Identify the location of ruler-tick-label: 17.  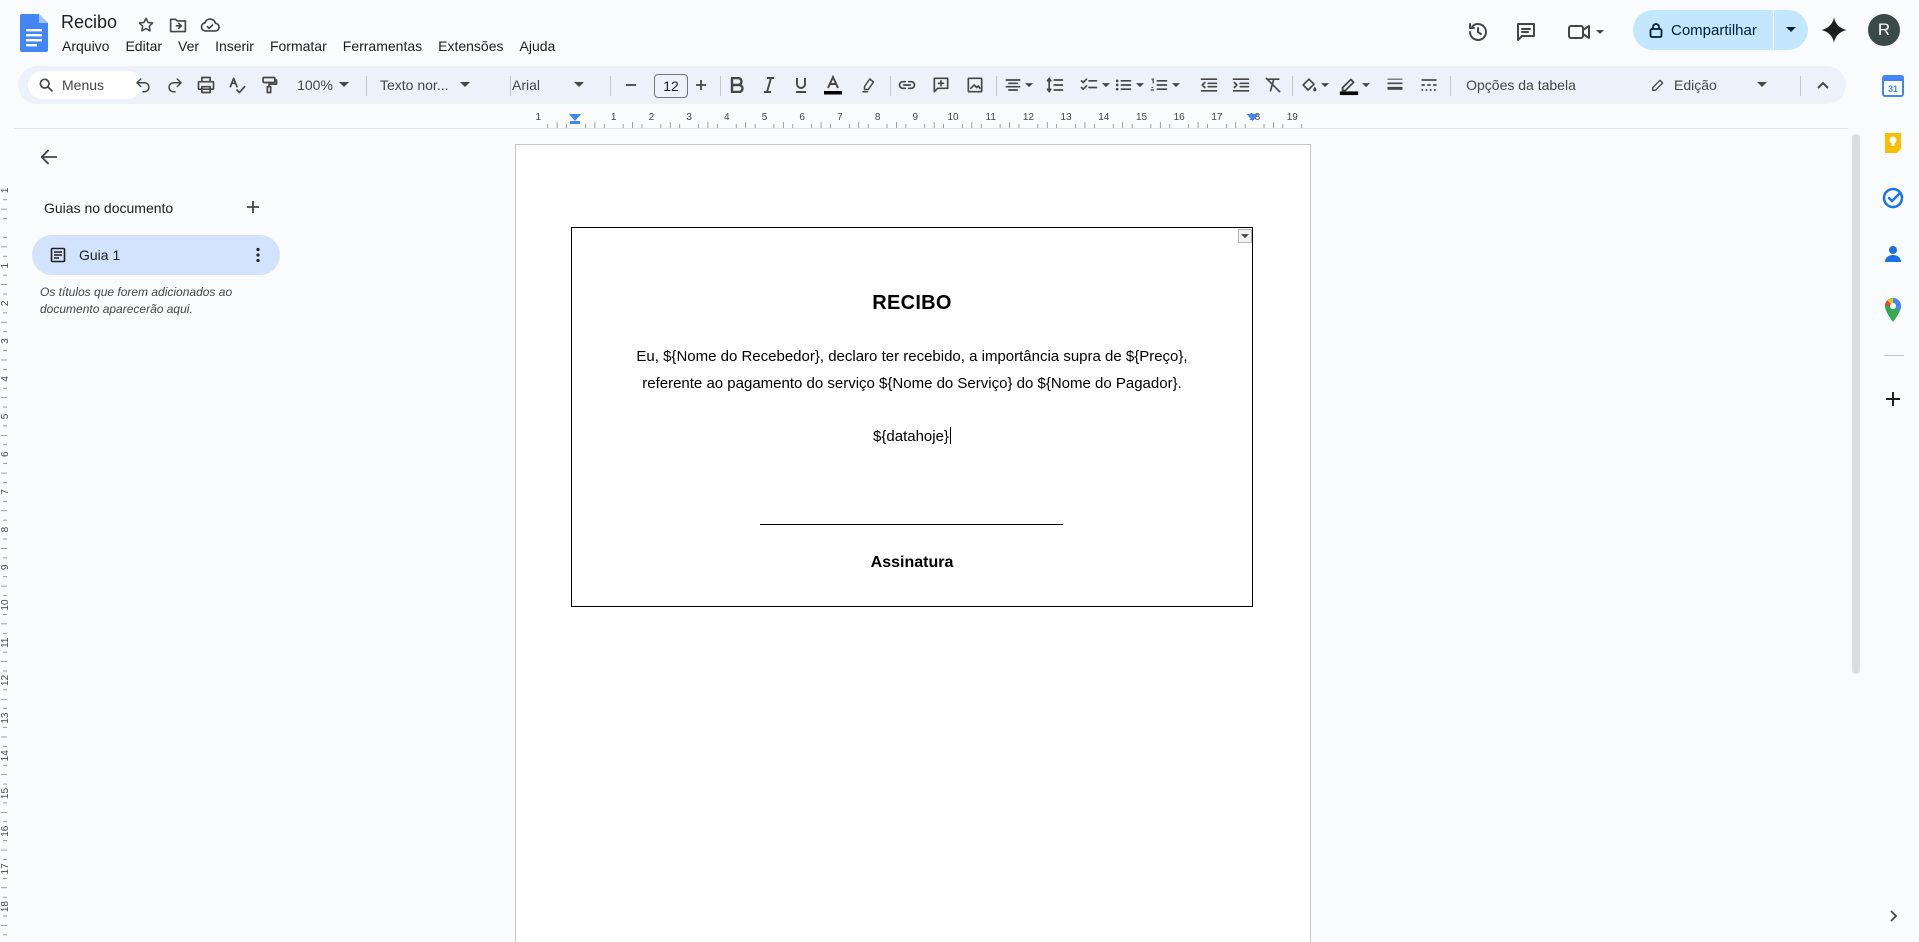
(5, 869).